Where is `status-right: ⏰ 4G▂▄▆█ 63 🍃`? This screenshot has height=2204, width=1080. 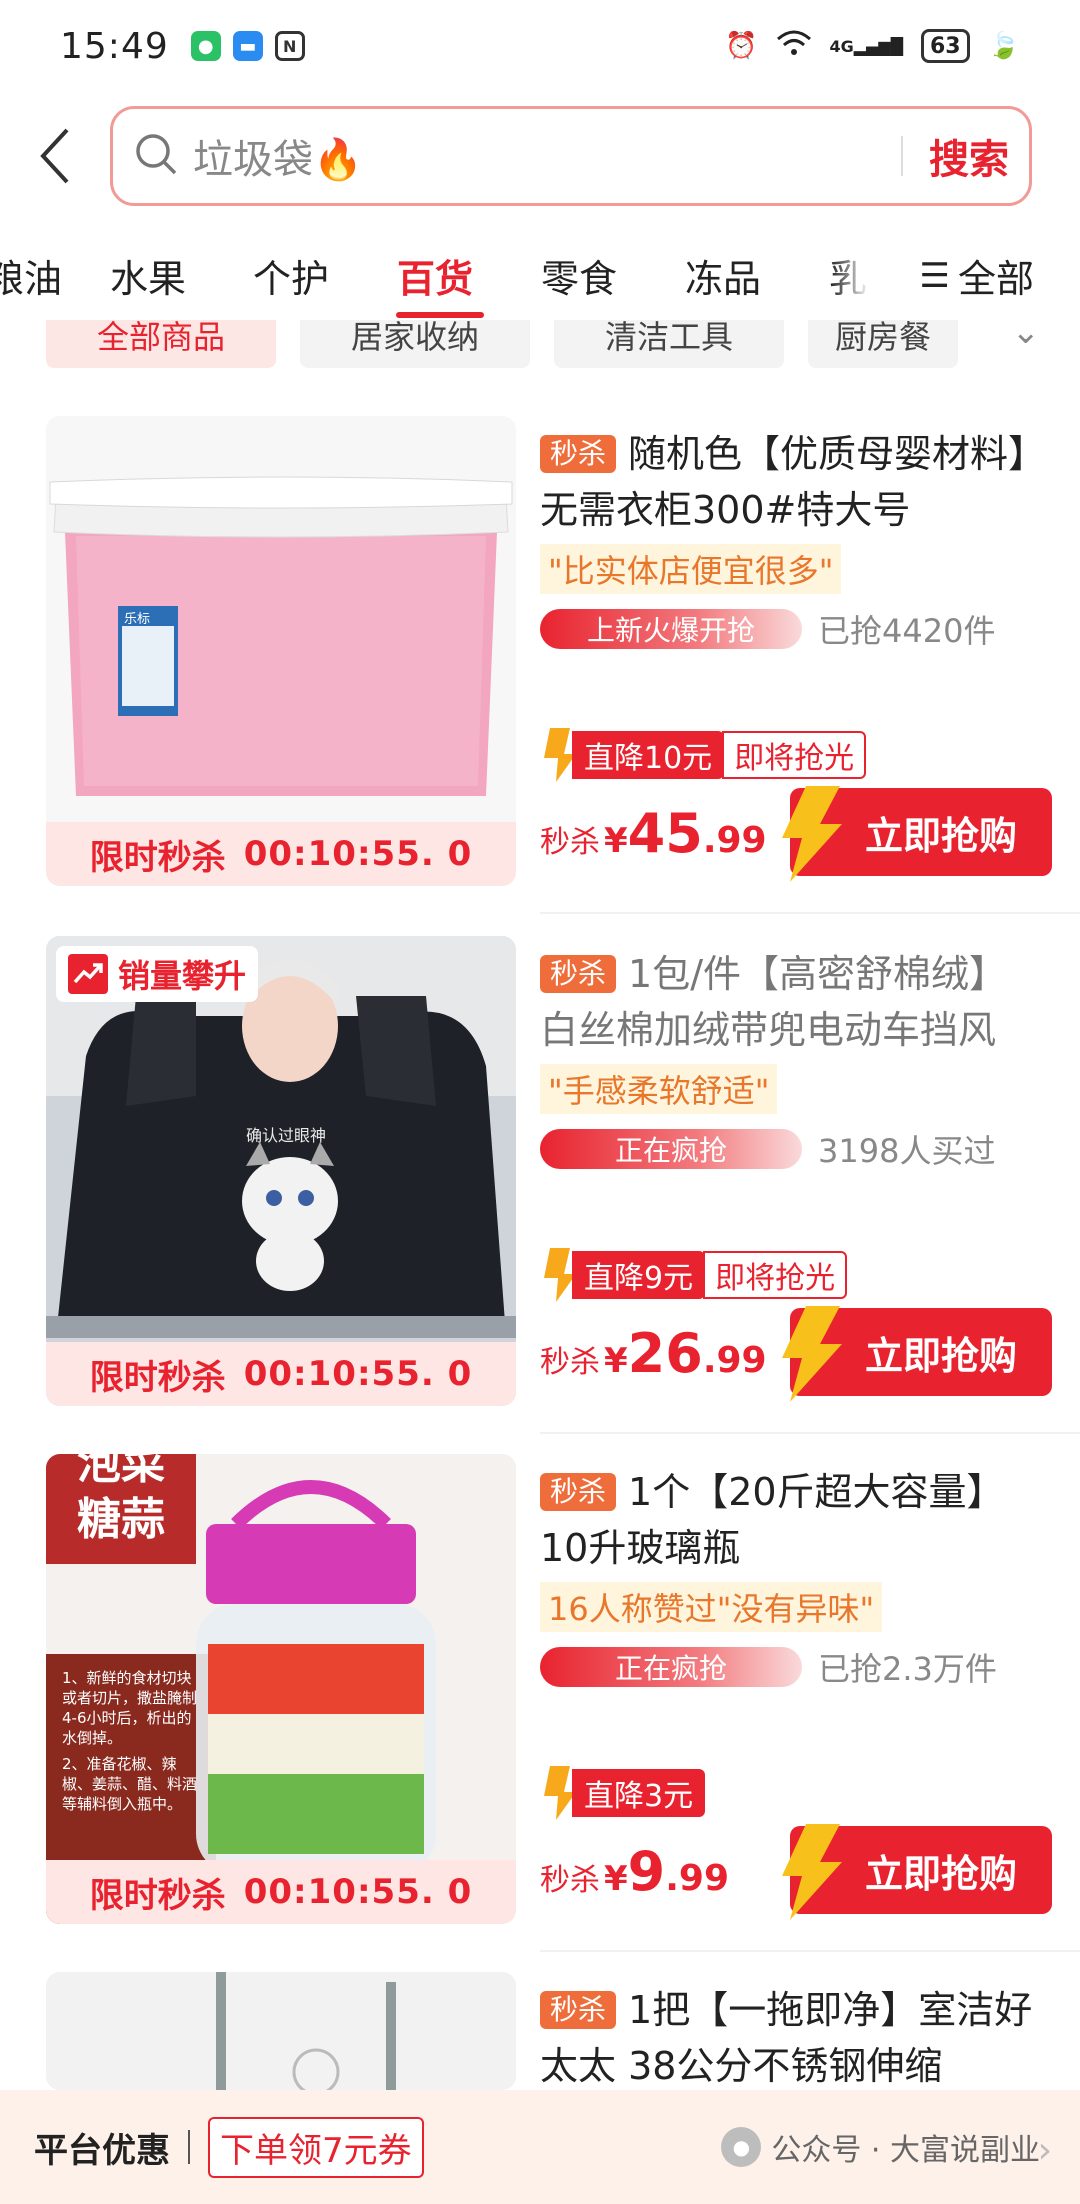
status-right: ⏰ 4G▂▄▆█ 63 🍃 is located at coordinates (872, 46).